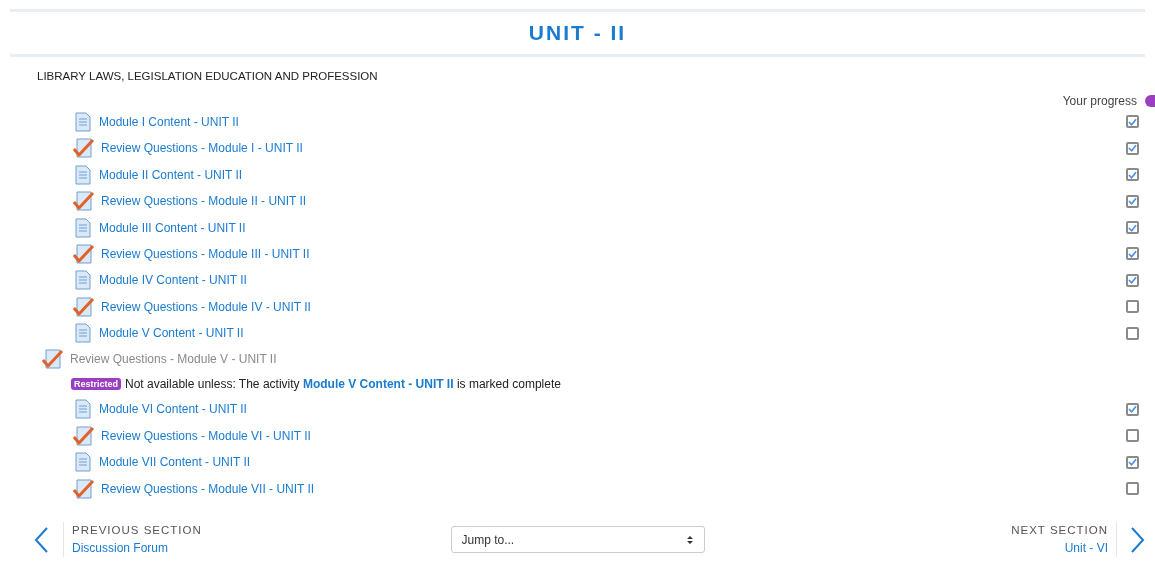 The height and width of the screenshot is (573, 1155). I want to click on activity-link: Module II Content - UNIT II, so click(171, 174).